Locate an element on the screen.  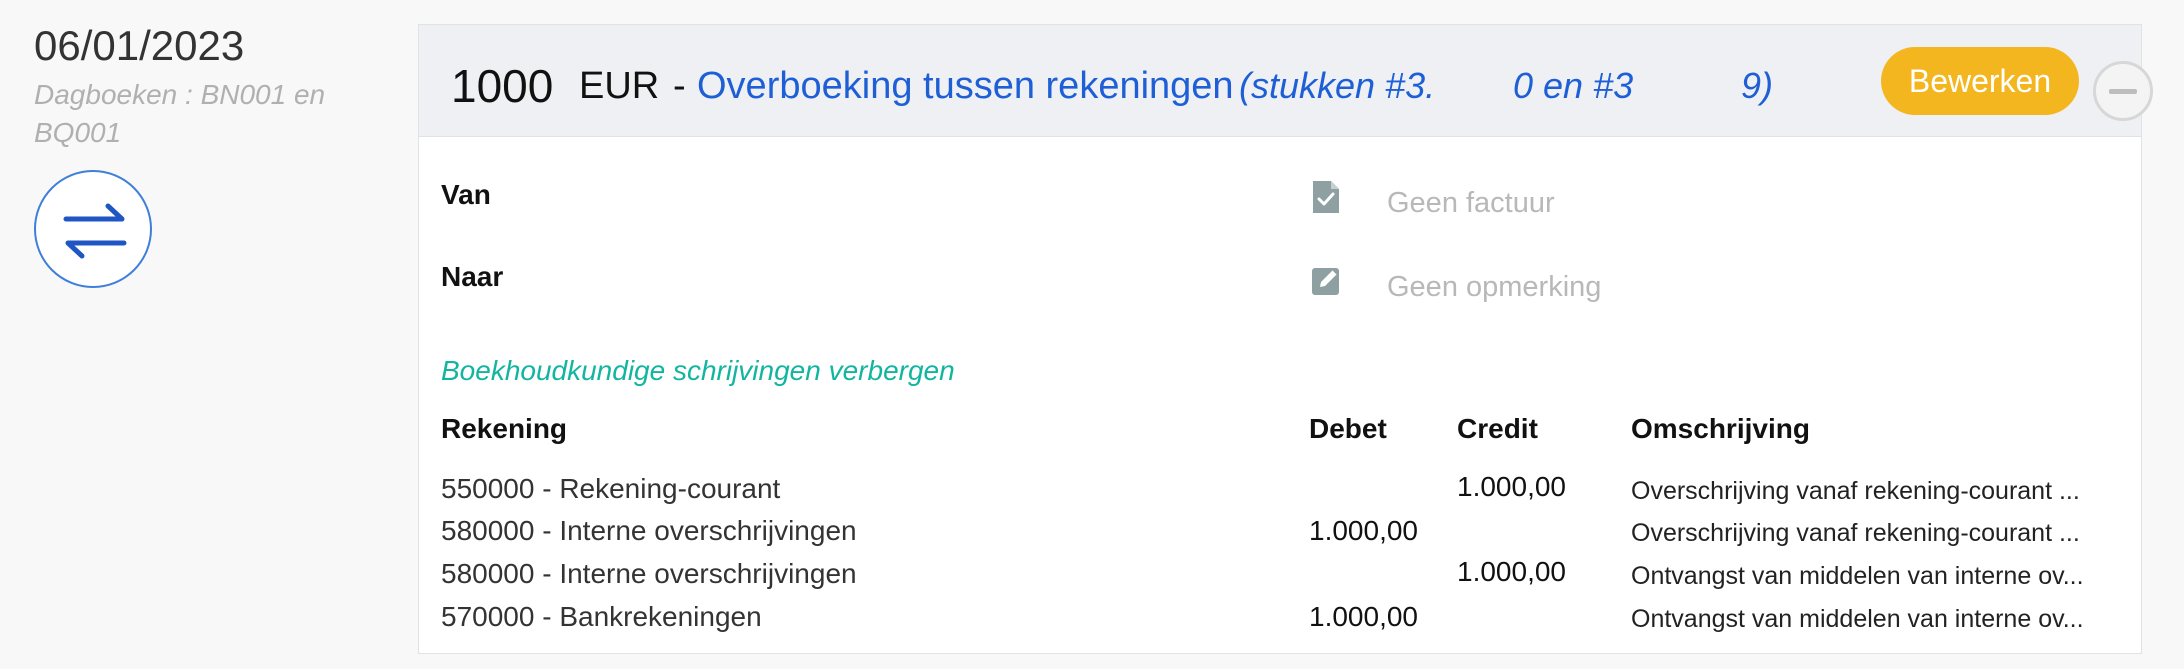
column-header-account: Rekening is located at coordinates (504, 428).